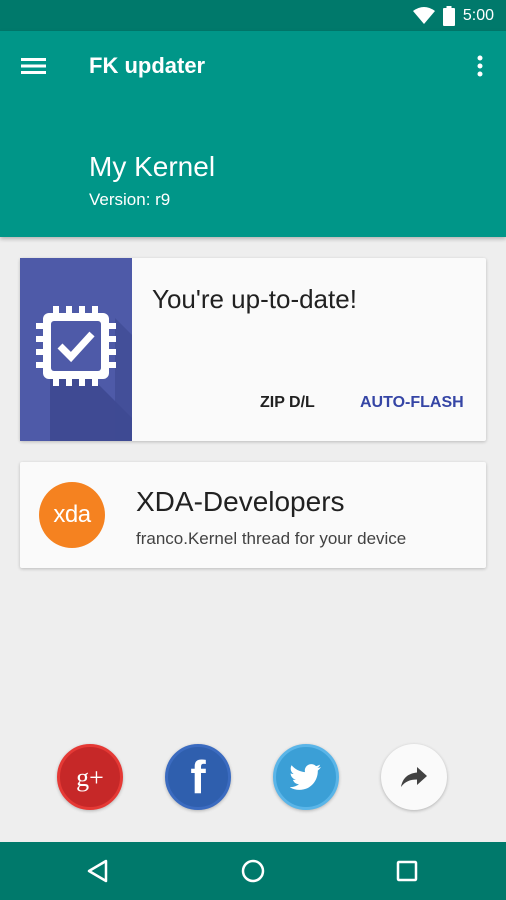 This screenshot has height=900, width=506. I want to click on google-plus-label: g+, so click(90, 777).